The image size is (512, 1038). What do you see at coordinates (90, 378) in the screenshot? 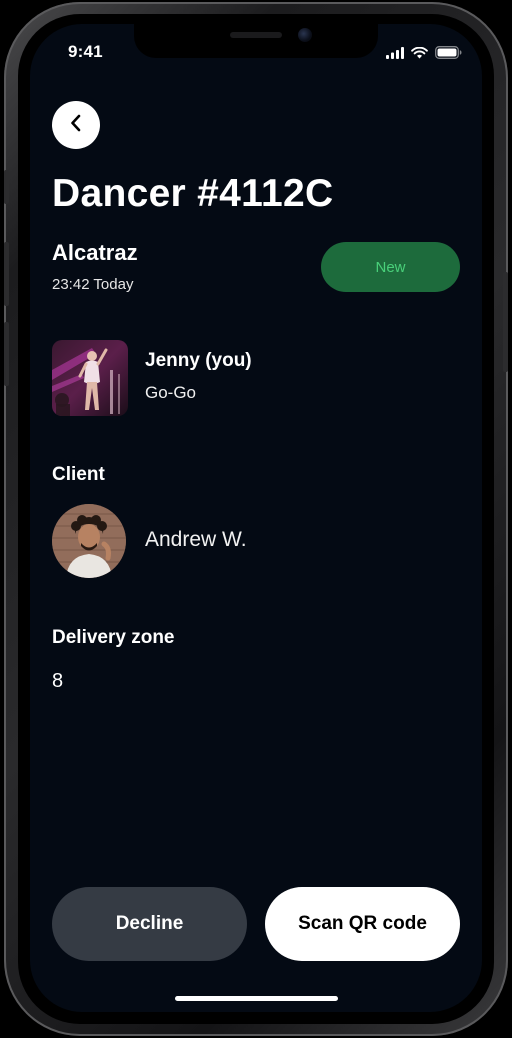
I see `dancer-photo` at bounding box center [90, 378].